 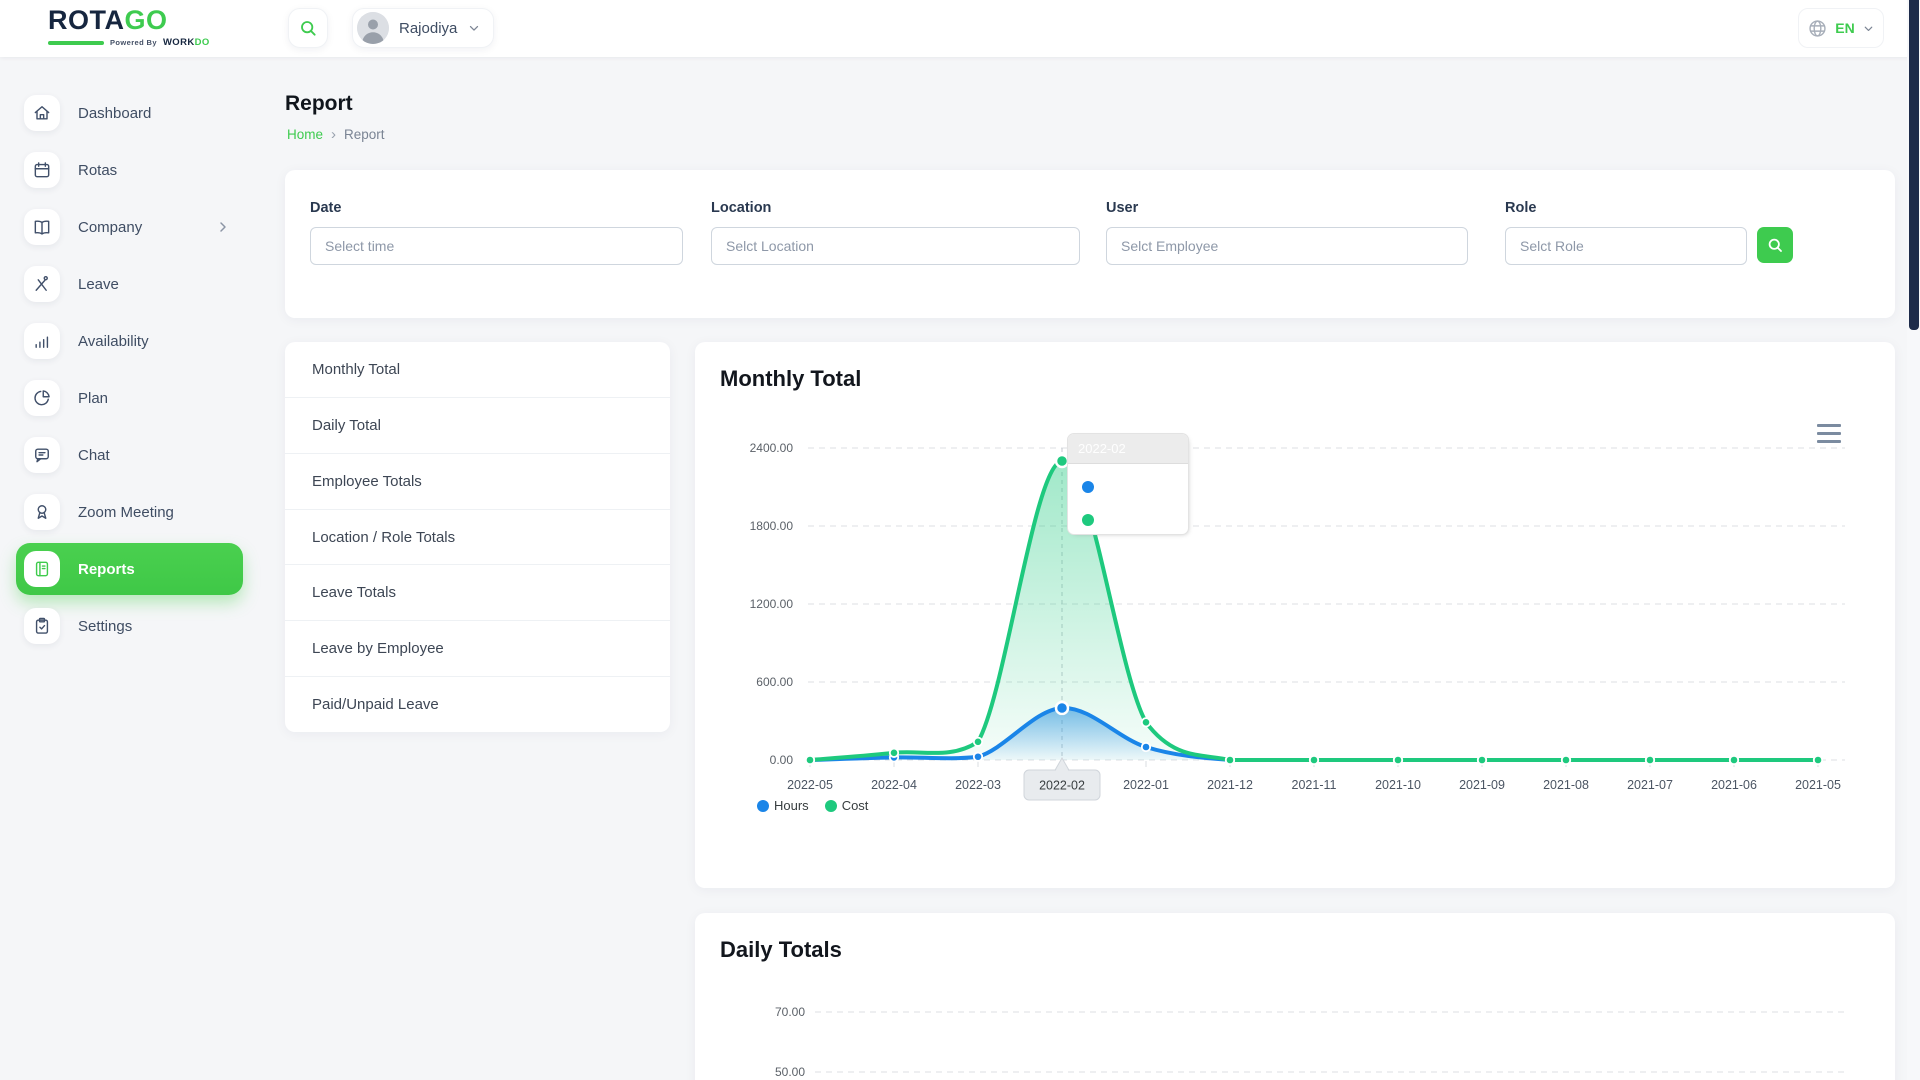 What do you see at coordinates (42, 341) in the screenshot?
I see `bar-chart-icon` at bounding box center [42, 341].